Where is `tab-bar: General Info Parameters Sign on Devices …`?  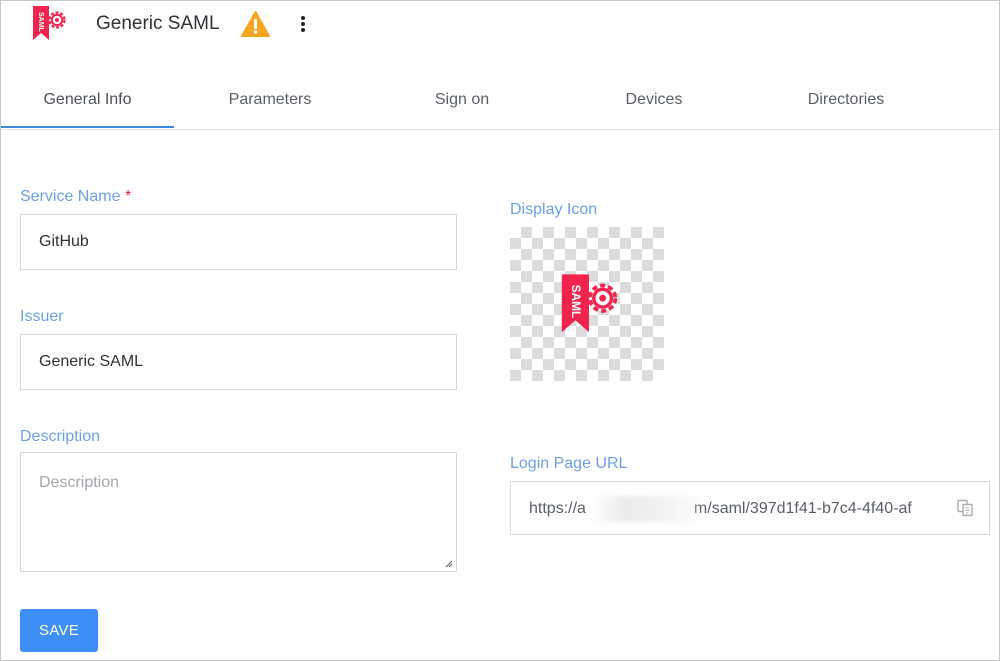
tab-bar: General Info Parameters Sign on Devices … is located at coordinates (500, 100).